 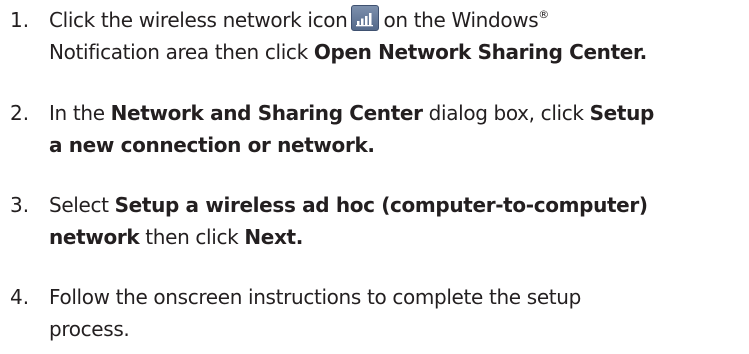 What do you see at coordinates (212, 145) in the screenshot?
I see `setup-new-connection-label-cont: a new connection or network.` at bounding box center [212, 145].